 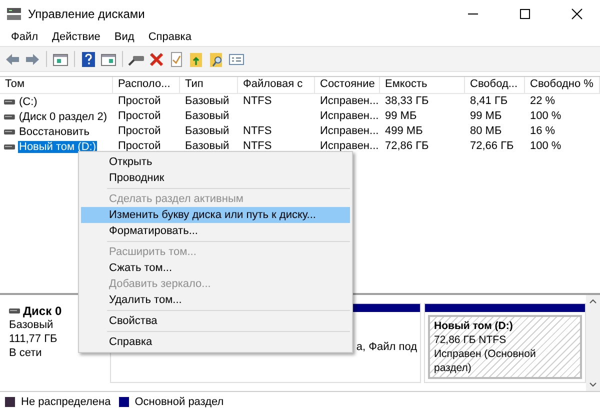 I want to click on context-menu-item: Проводник, so click(x=215, y=178).